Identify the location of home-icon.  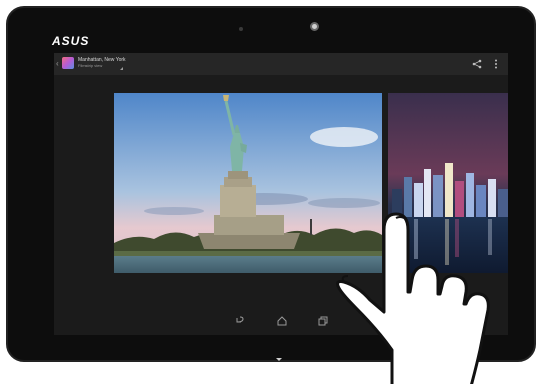
(282, 321).